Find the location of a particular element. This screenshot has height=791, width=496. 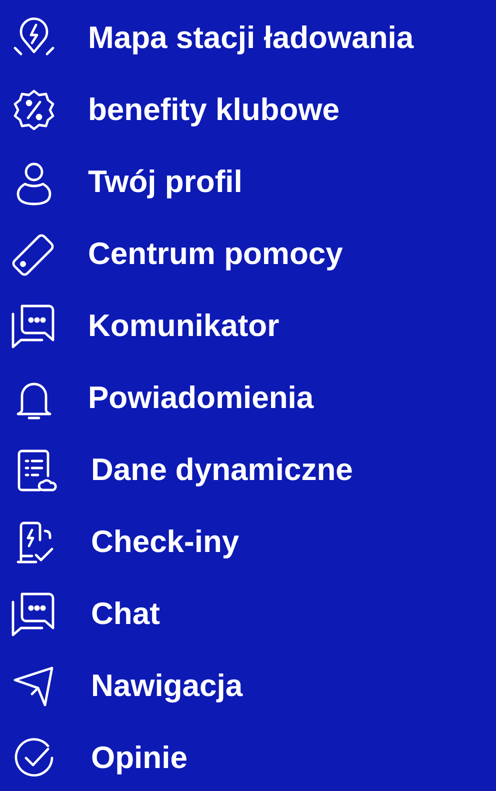

menu-item: Opinie is located at coordinates (139, 758).